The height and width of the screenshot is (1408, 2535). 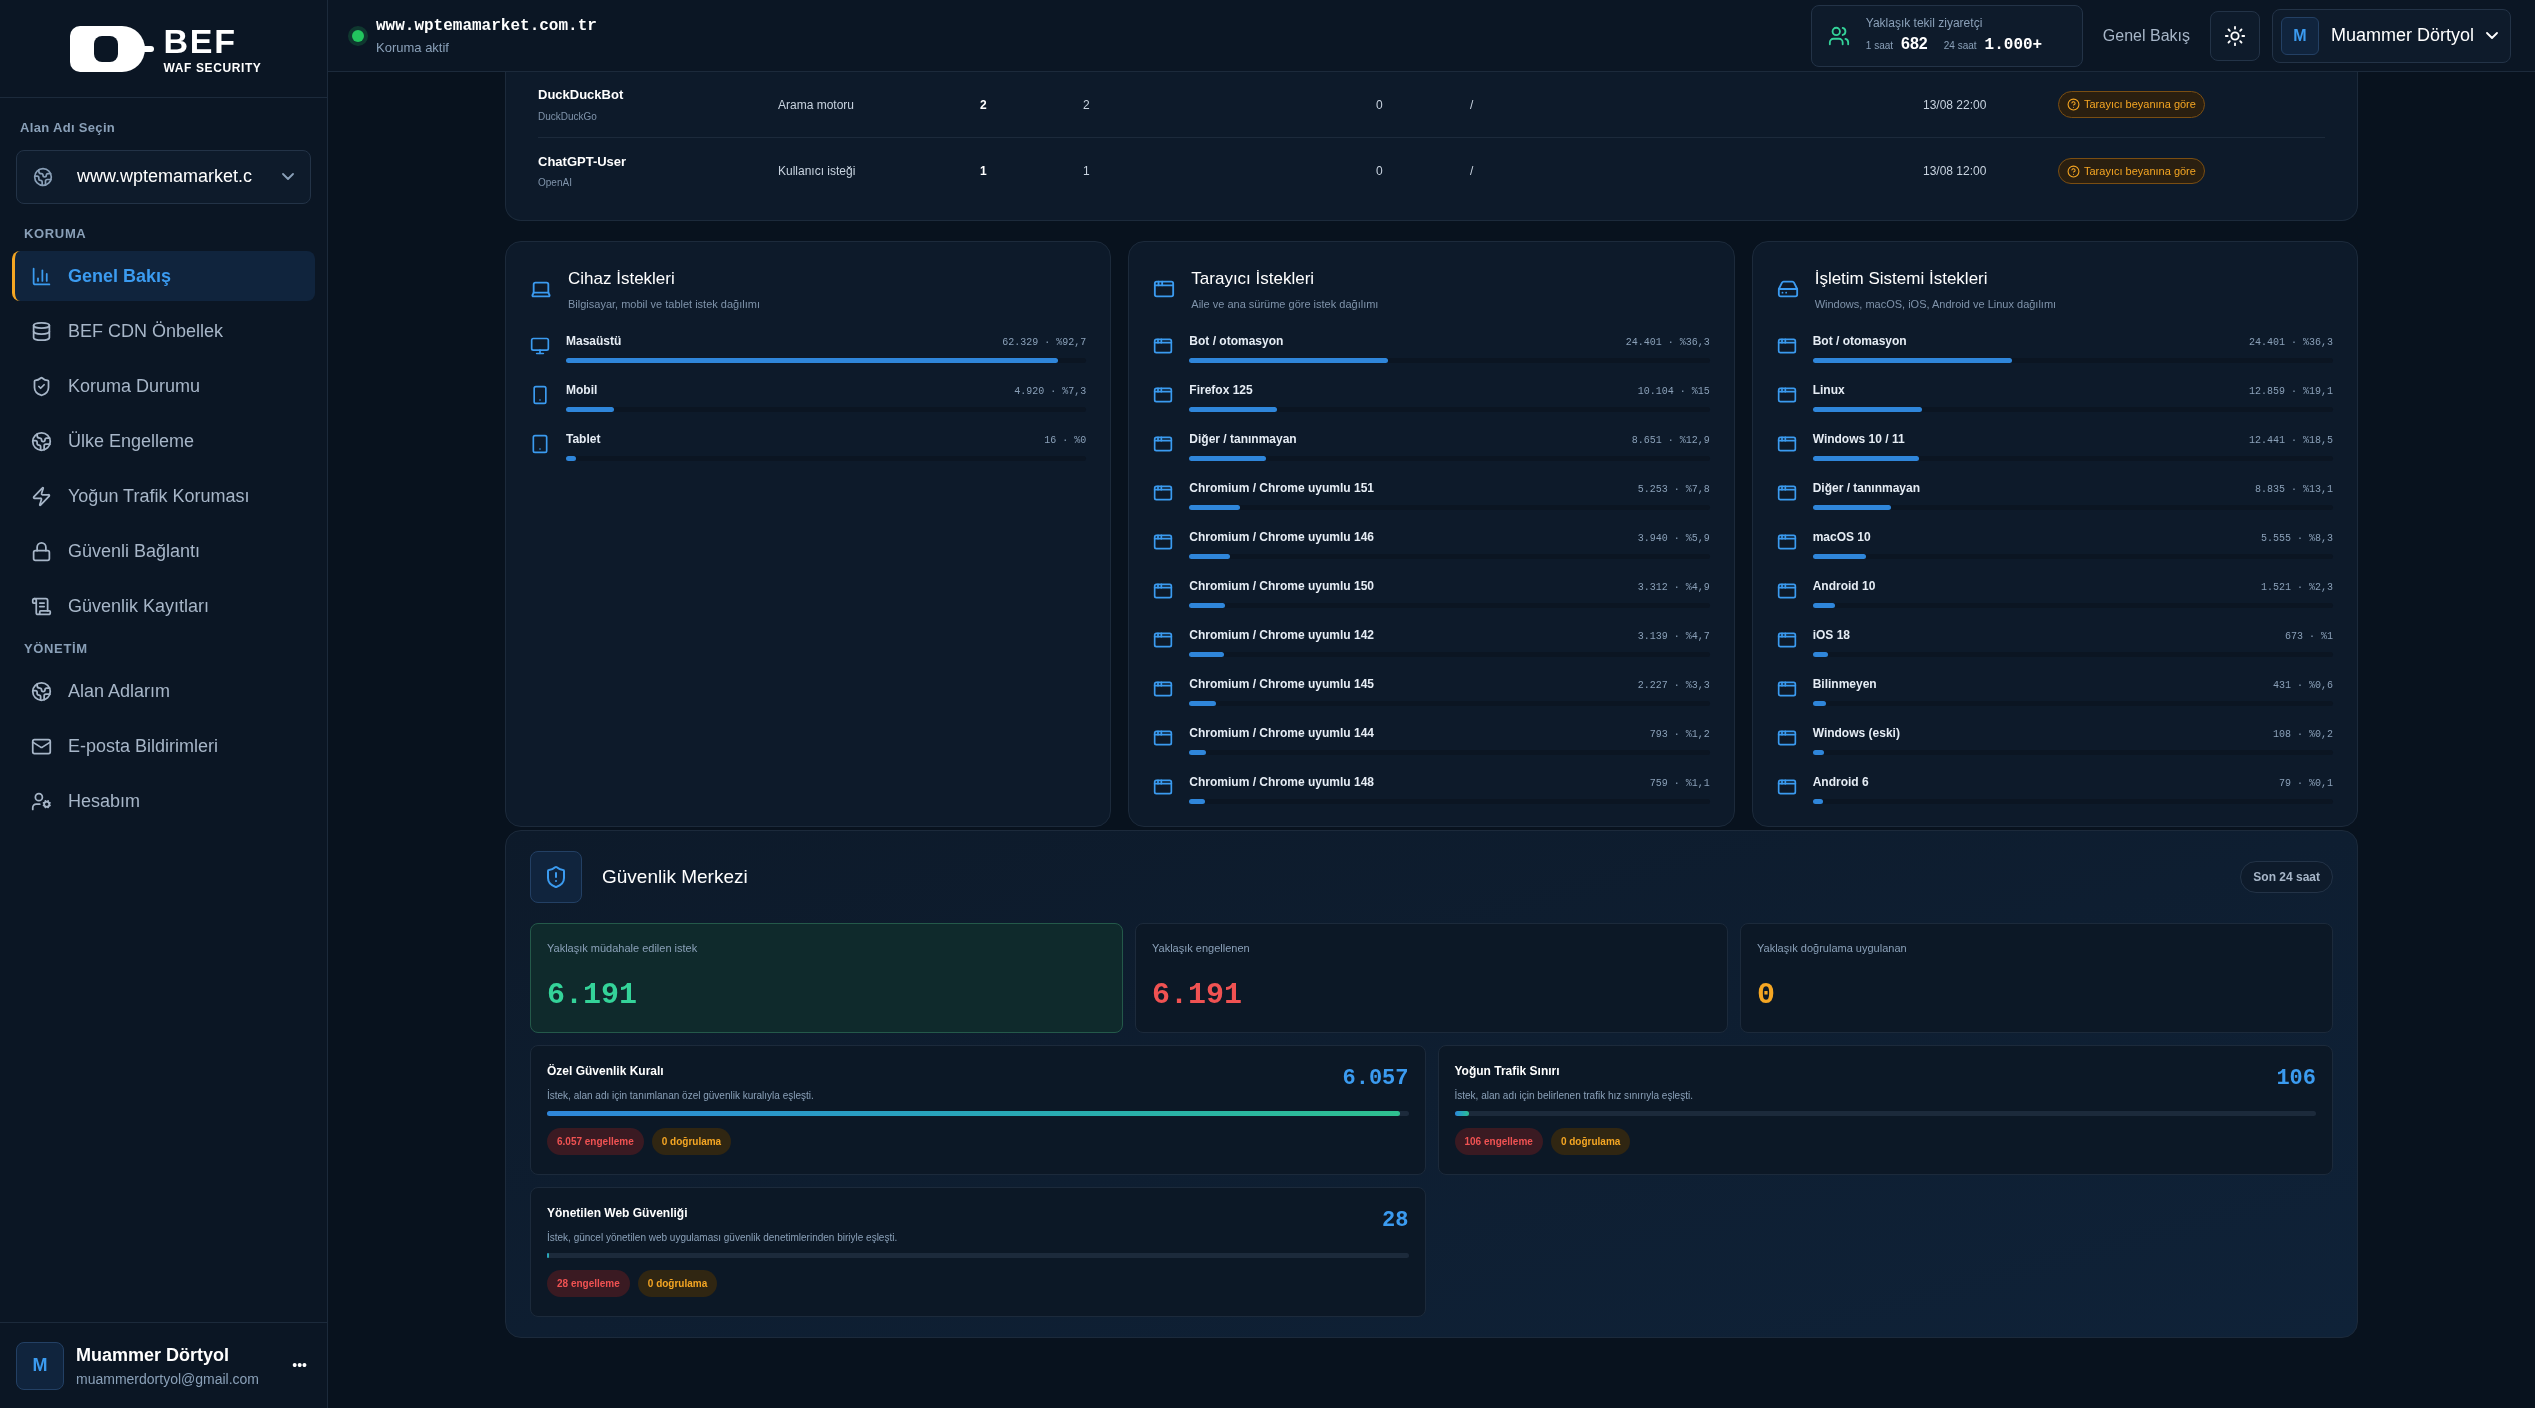 What do you see at coordinates (41, 496) in the screenshot?
I see `lightning-icon` at bounding box center [41, 496].